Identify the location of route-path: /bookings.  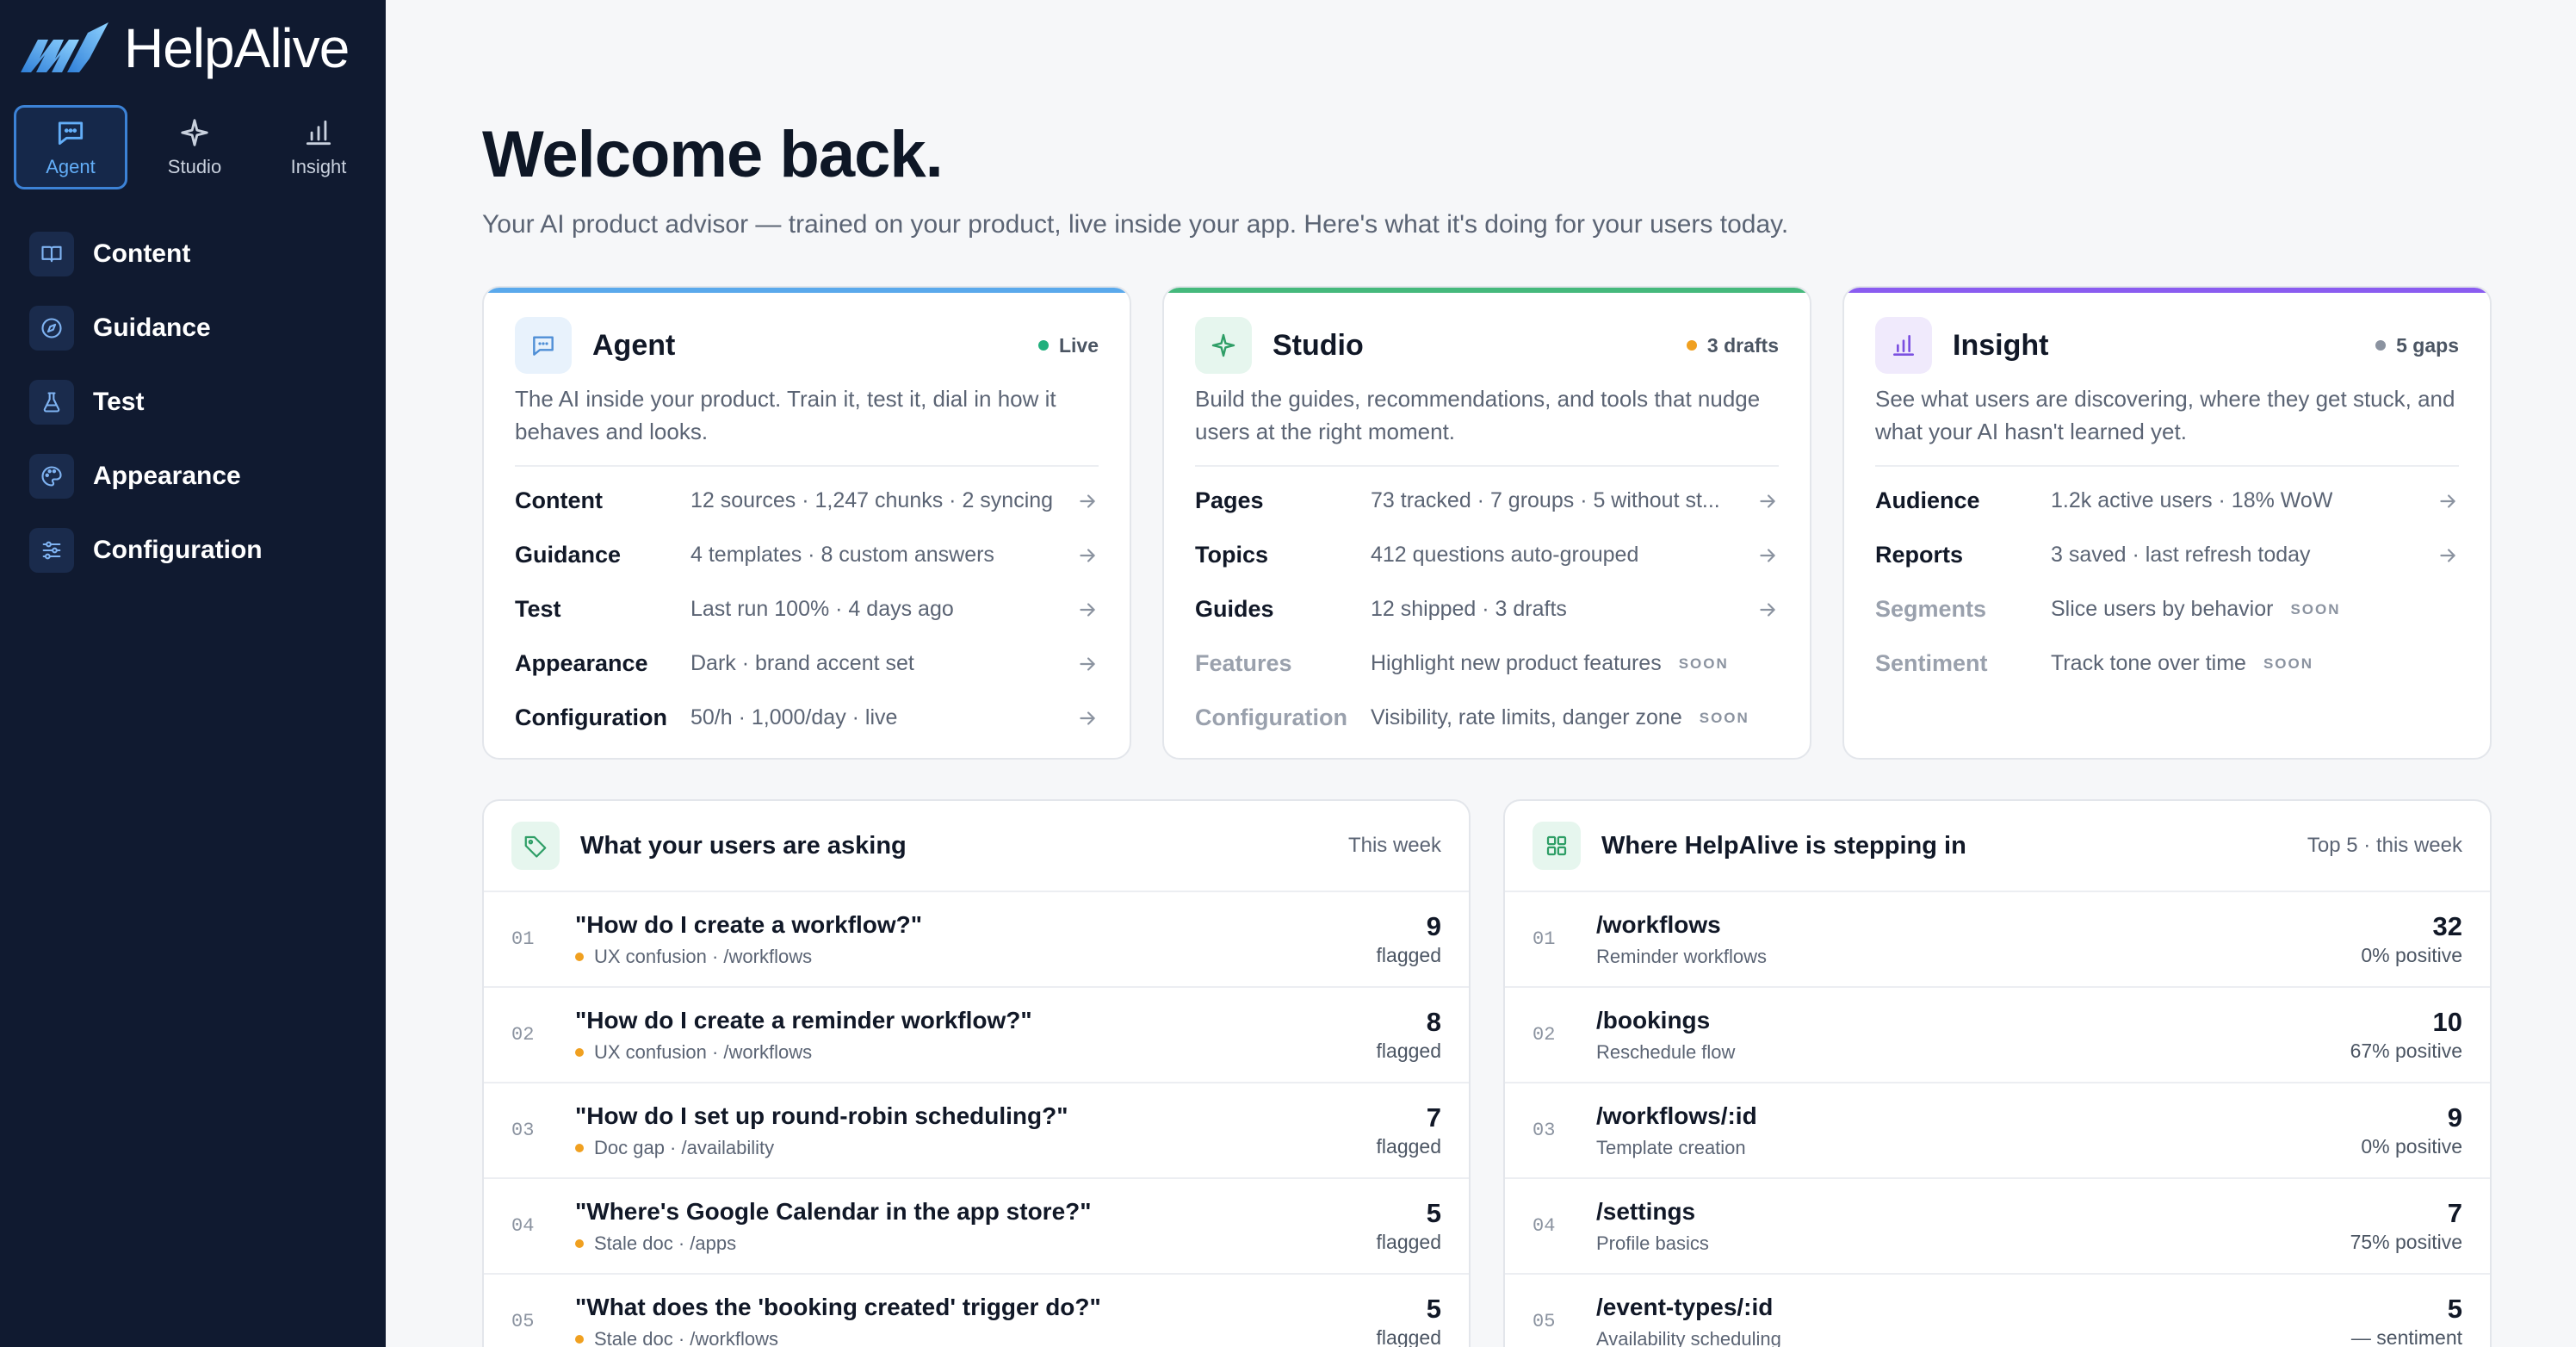
(1653, 1020).